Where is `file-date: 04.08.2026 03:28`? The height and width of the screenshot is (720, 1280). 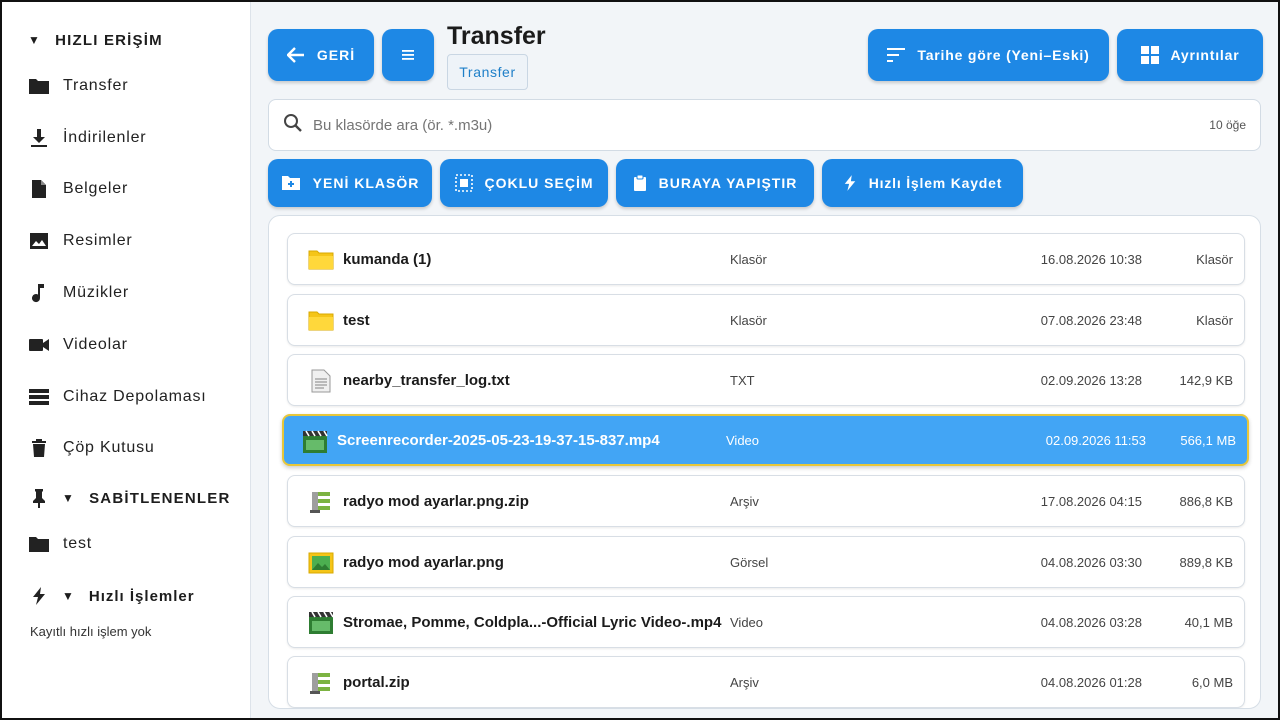
file-date: 04.08.2026 03:28 is located at coordinates (1091, 622).